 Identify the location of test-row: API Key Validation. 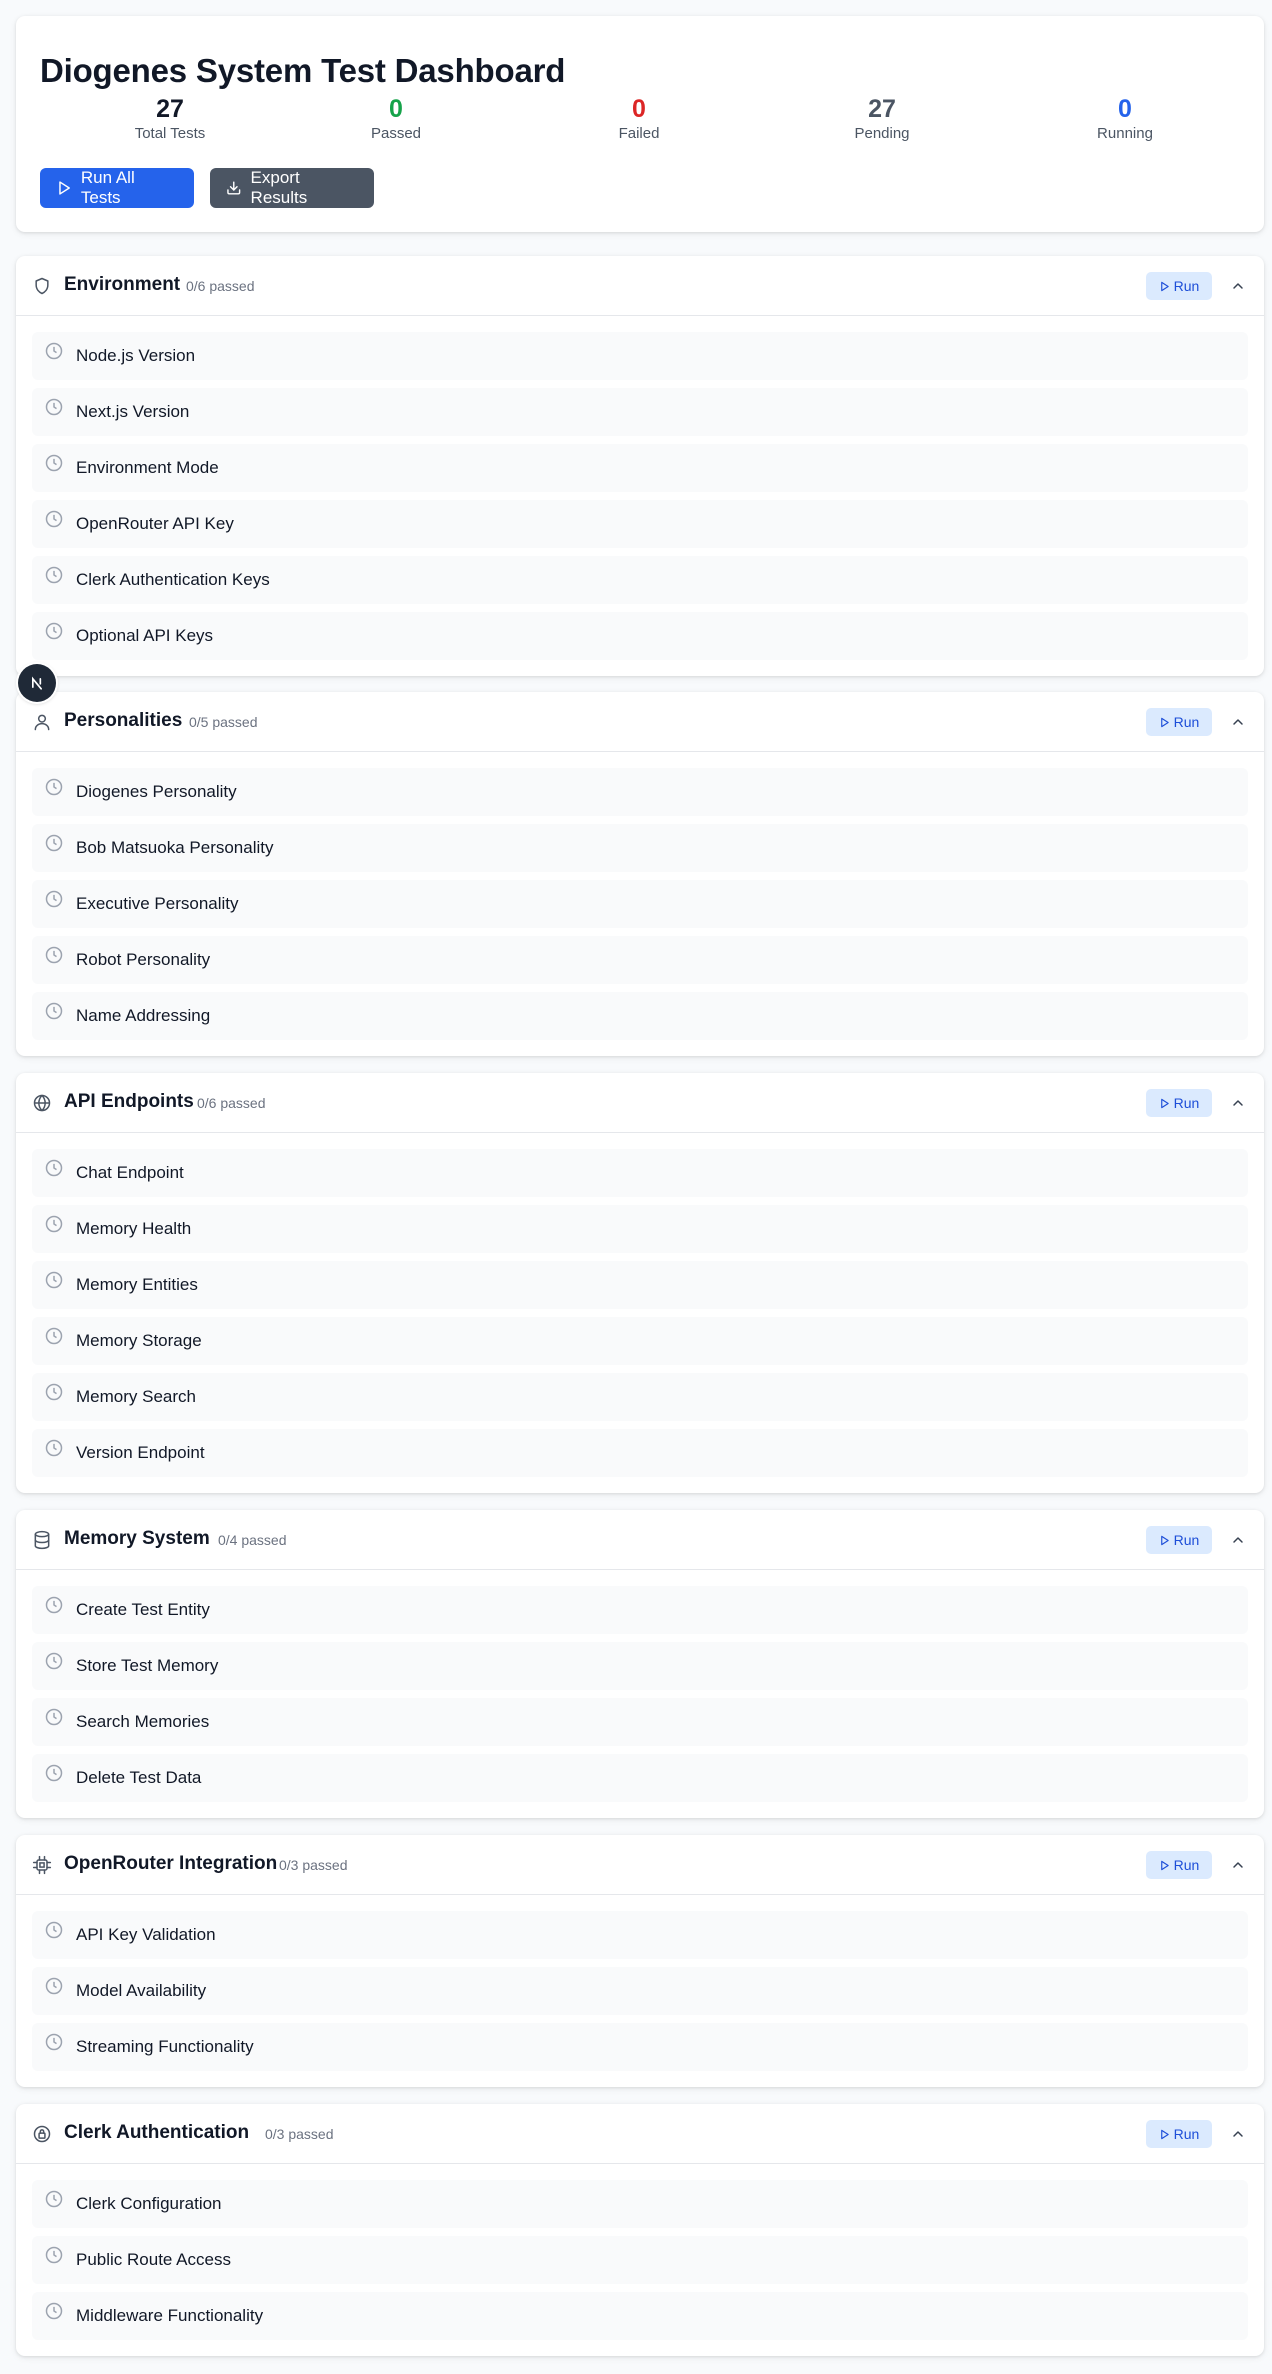
(640, 1935).